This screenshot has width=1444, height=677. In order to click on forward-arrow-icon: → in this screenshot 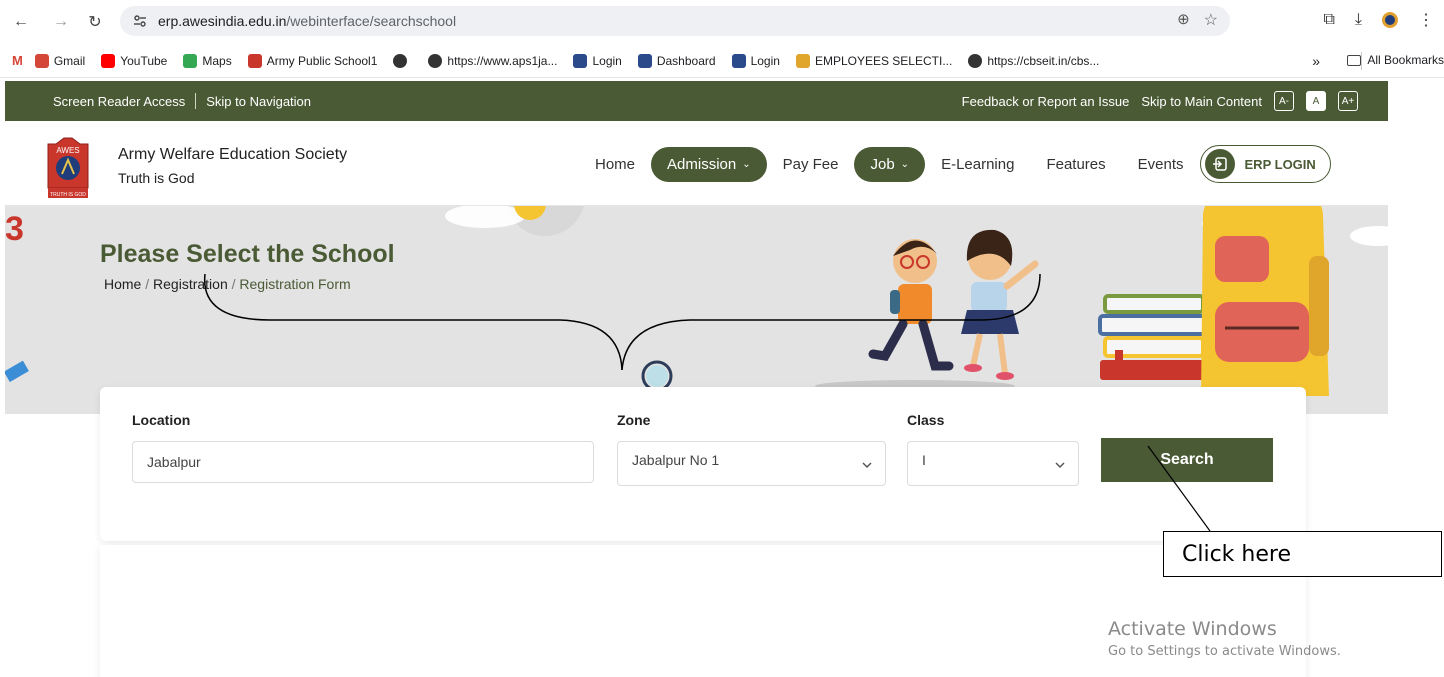, I will do `click(61, 22)`.